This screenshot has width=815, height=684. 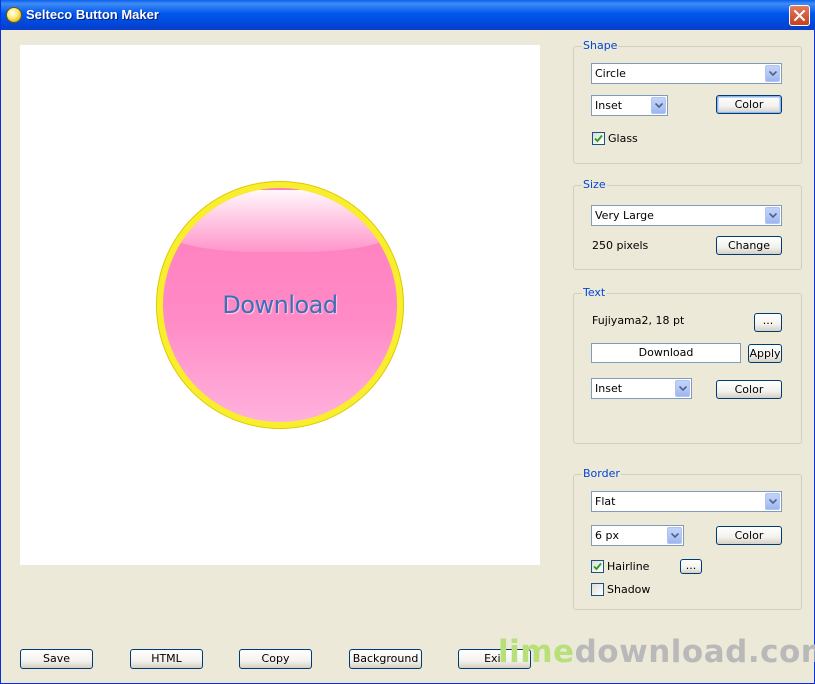 I want to click on html-button: HTML, so click(x=166, y=659).